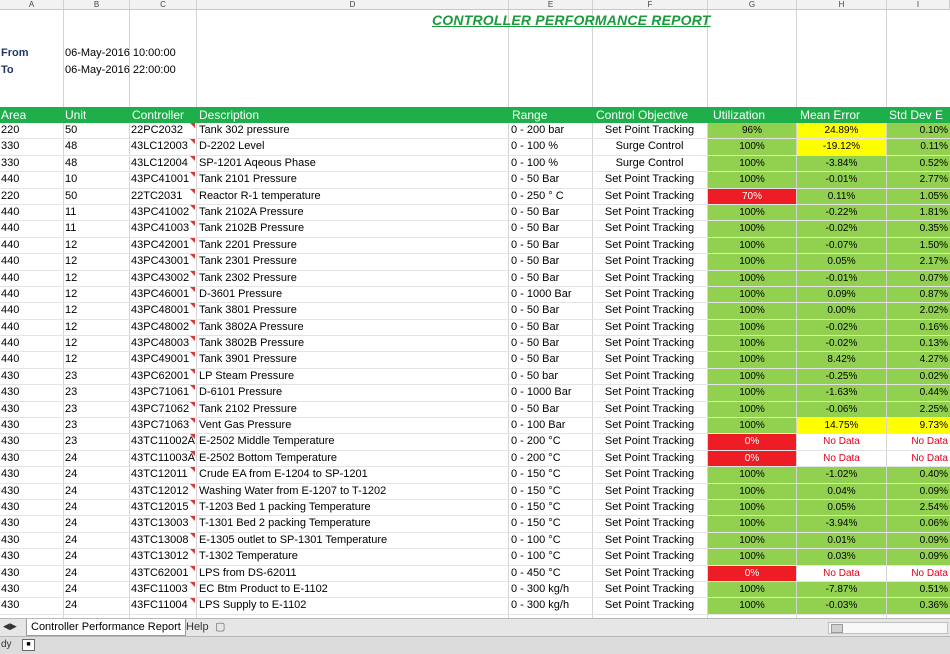 The width and height of the screenshot is (950, 654). I want to click on cell-description: EC Btm Product to E-1102, so click(353, 589).